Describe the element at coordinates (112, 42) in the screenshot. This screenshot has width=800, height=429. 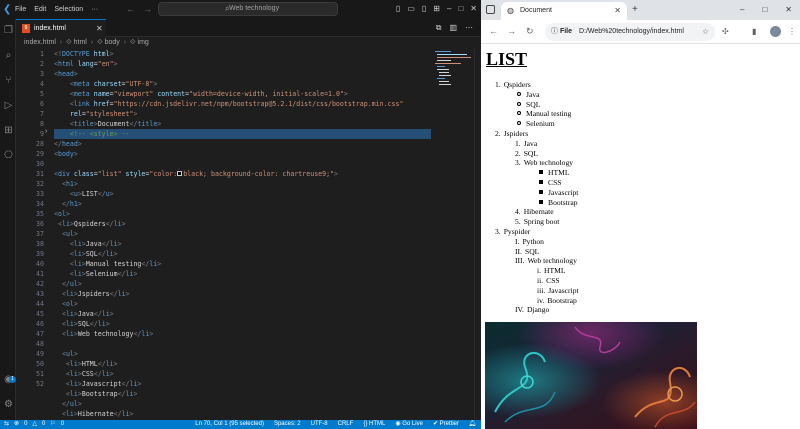
I see `breadcrumb-body: body` at that location.